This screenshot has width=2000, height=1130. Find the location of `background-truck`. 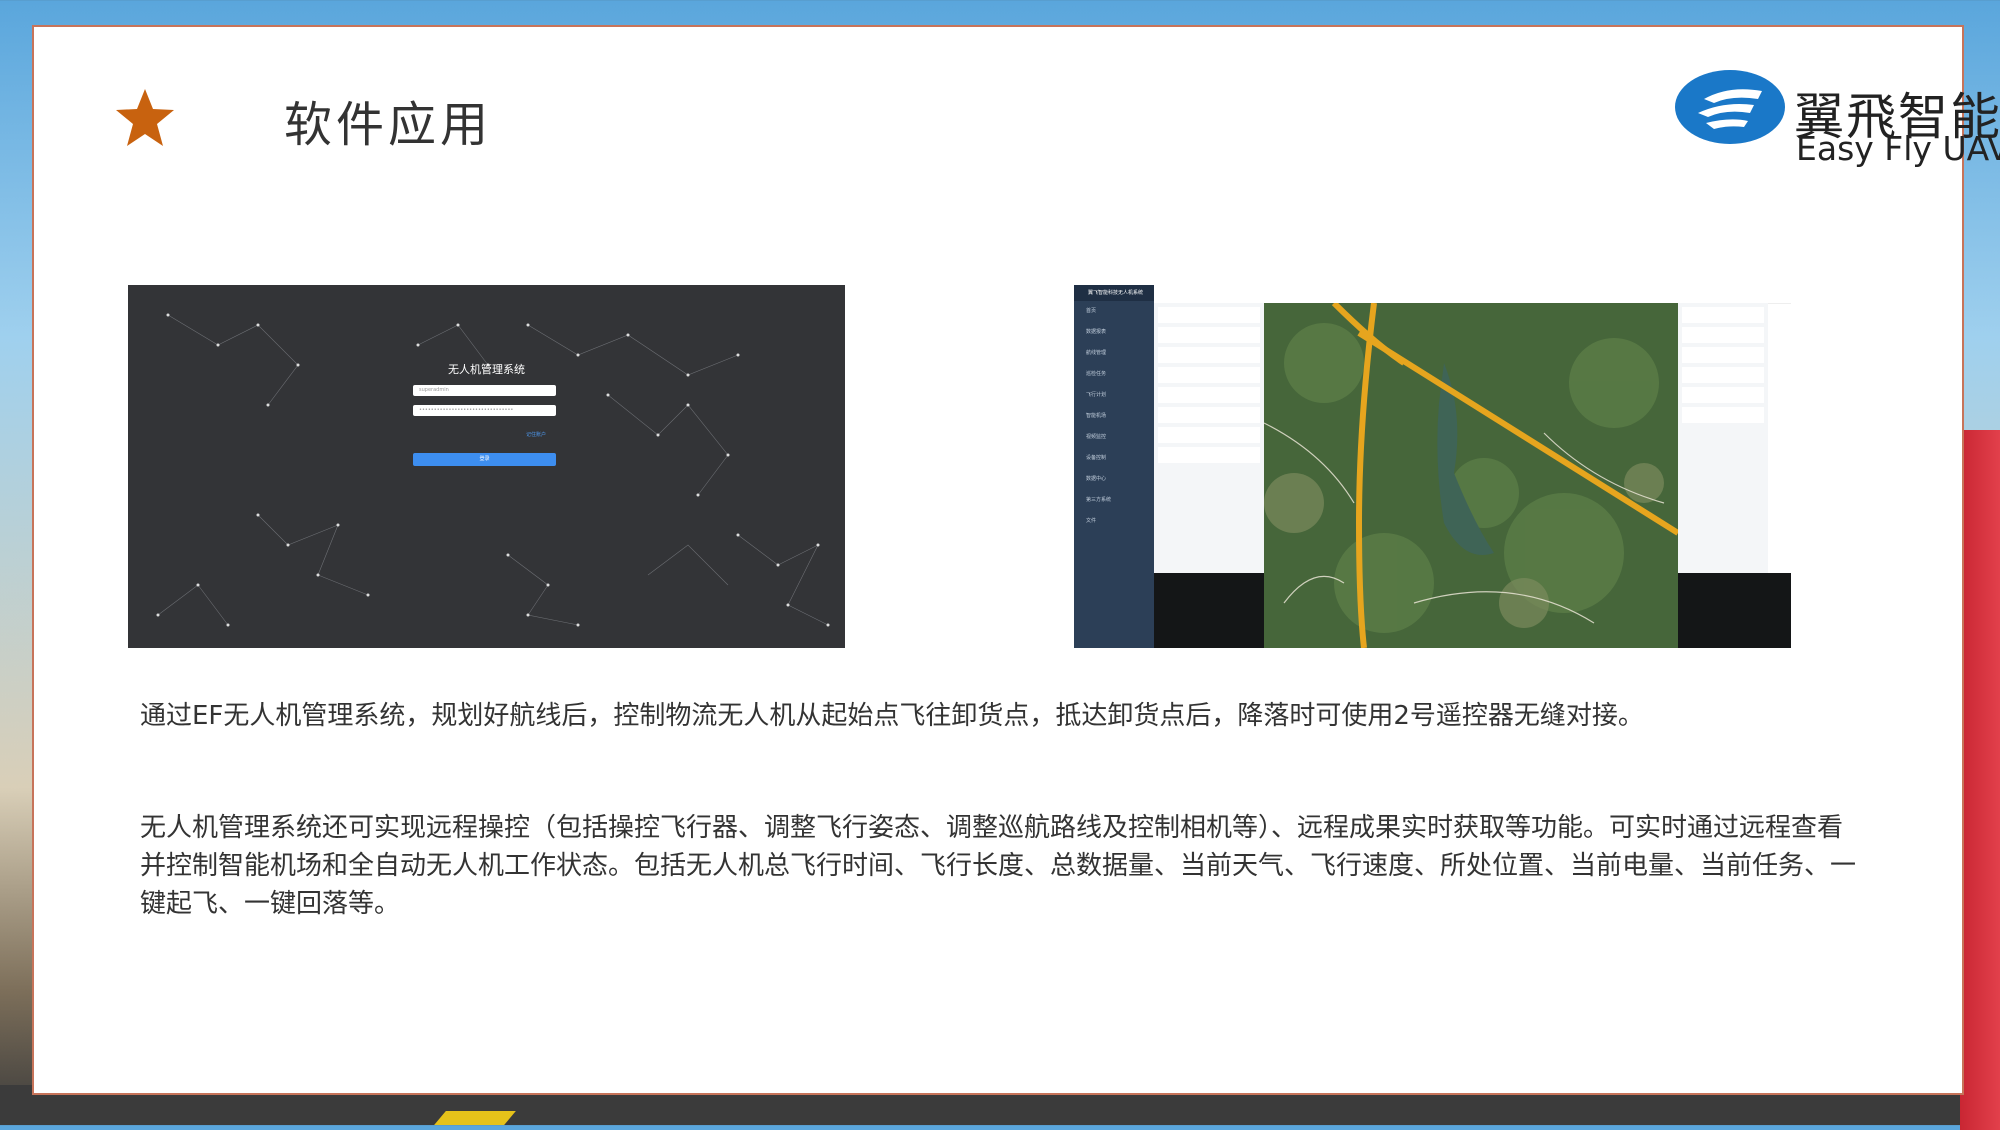

background-truck is located at coordinates (1980, 780).